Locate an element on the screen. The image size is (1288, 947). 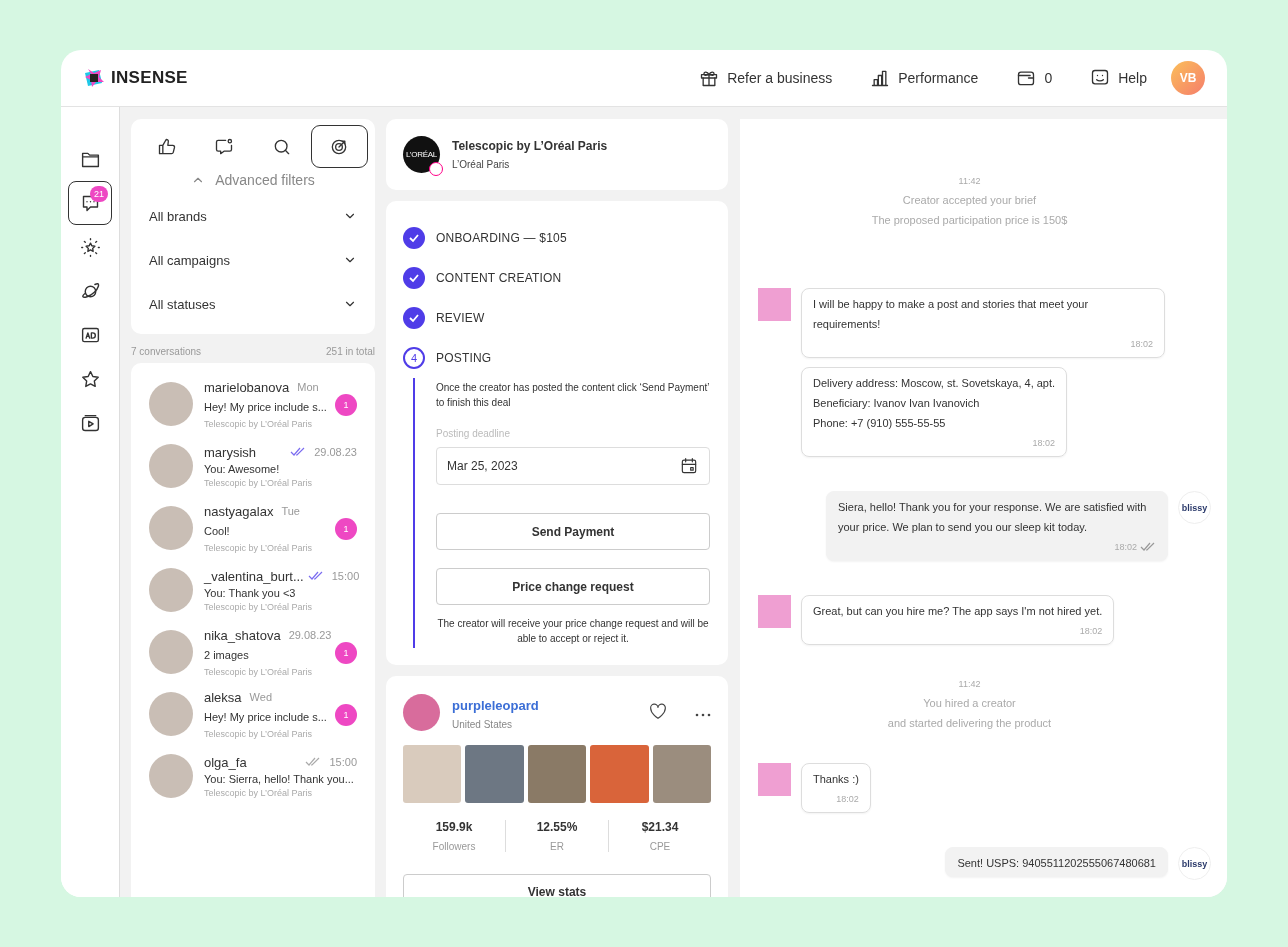
system-message: You hired a creator is located at coordinates (969, 703).